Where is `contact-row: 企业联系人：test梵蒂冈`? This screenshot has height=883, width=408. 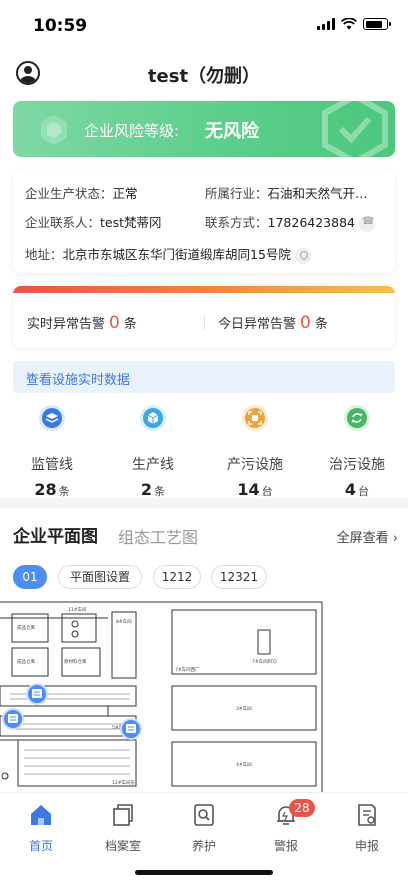
contact-row: 企业联系人：test梵蒂冈 is located at coordinates (93, 221).